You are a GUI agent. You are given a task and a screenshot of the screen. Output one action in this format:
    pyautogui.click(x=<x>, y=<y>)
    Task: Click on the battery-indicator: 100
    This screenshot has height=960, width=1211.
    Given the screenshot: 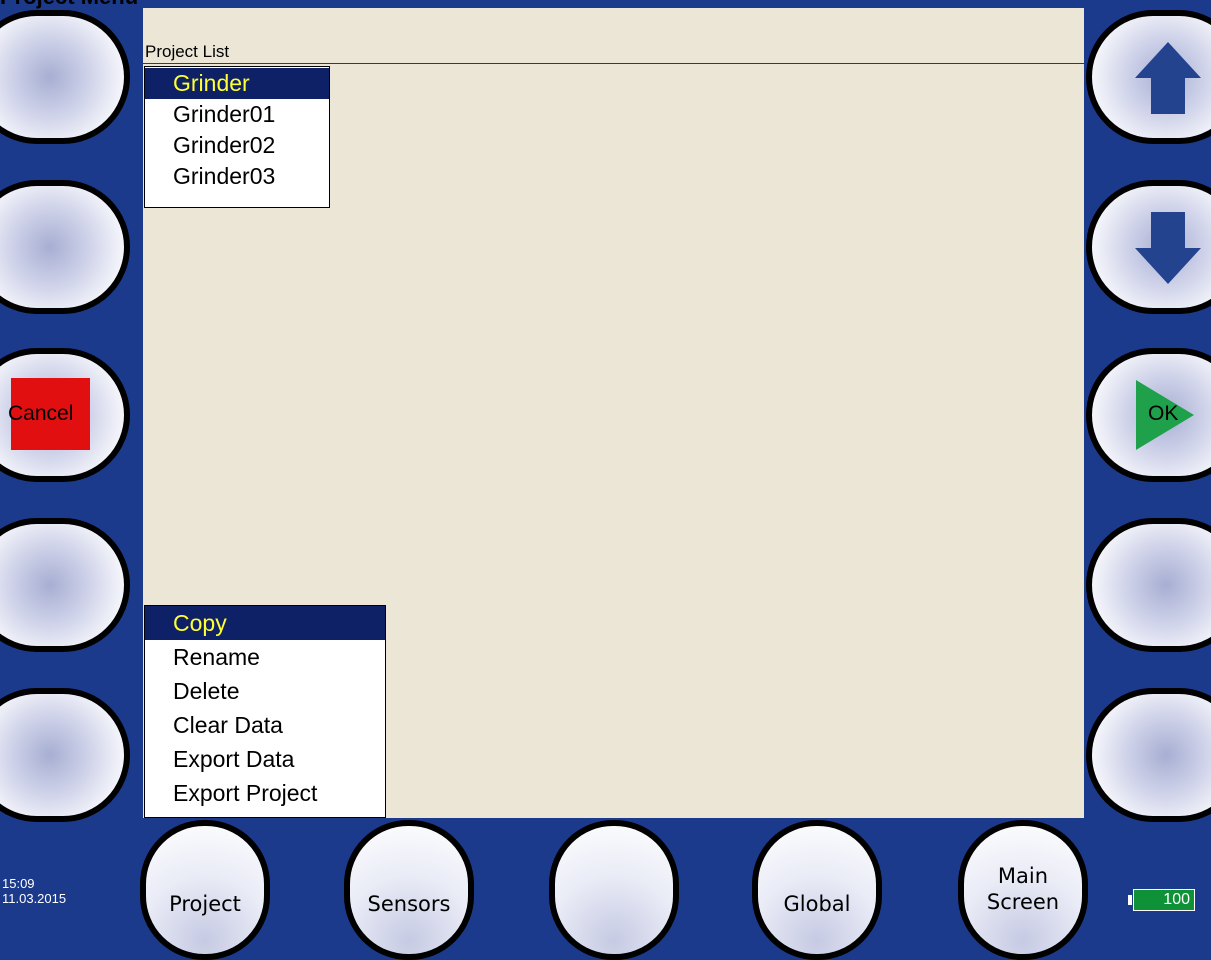 What is the action you would take?
    pyautogui.click(x=1164, y=900)
    